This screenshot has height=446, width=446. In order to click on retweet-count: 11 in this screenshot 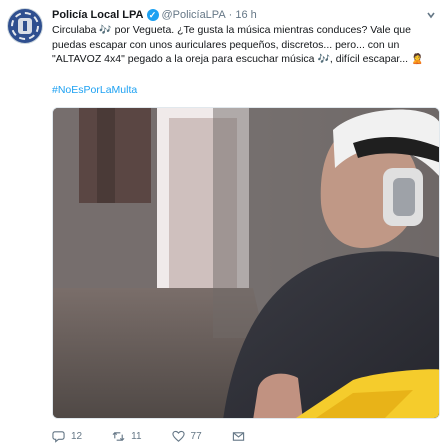, I will do `click(136, 436)`.